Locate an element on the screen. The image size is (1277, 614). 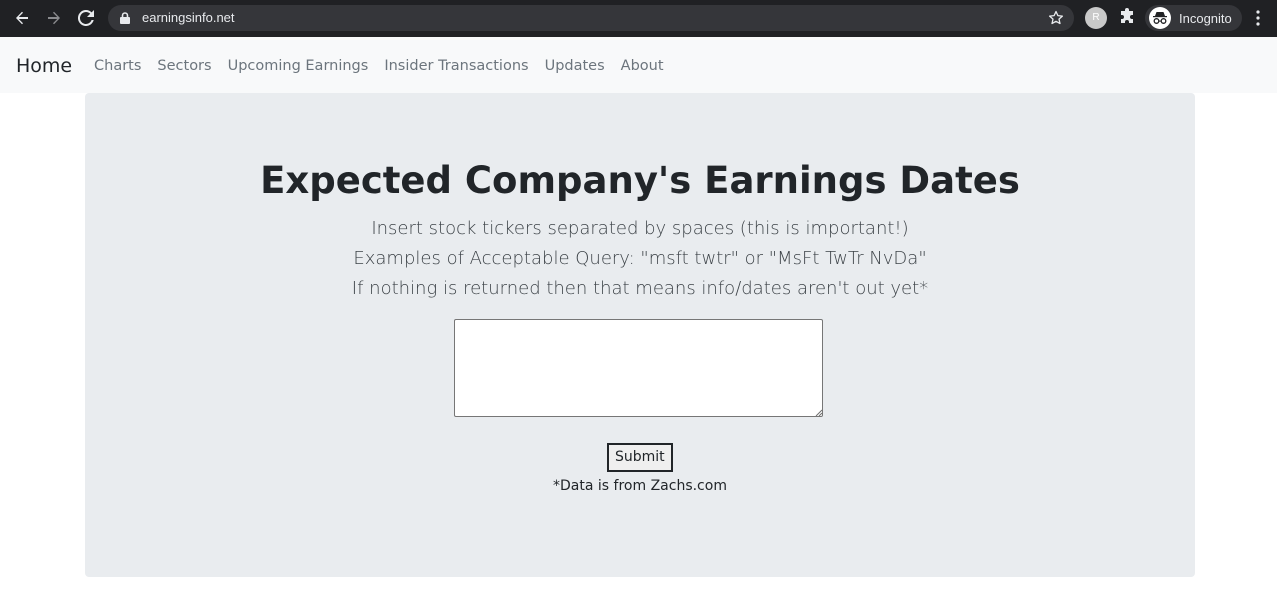
submit-button: Submit is located at coordinates (640, 457).